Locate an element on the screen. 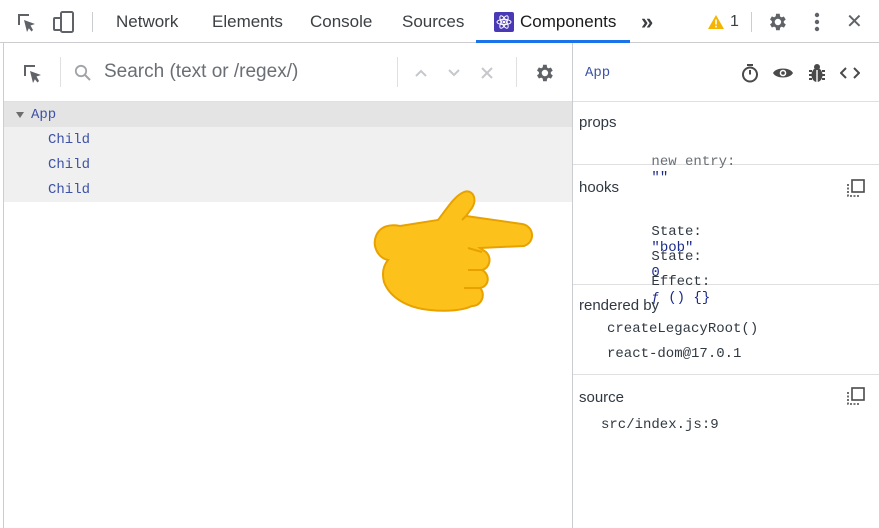  tab-elements: Elements is located at coordinates (247, 21).